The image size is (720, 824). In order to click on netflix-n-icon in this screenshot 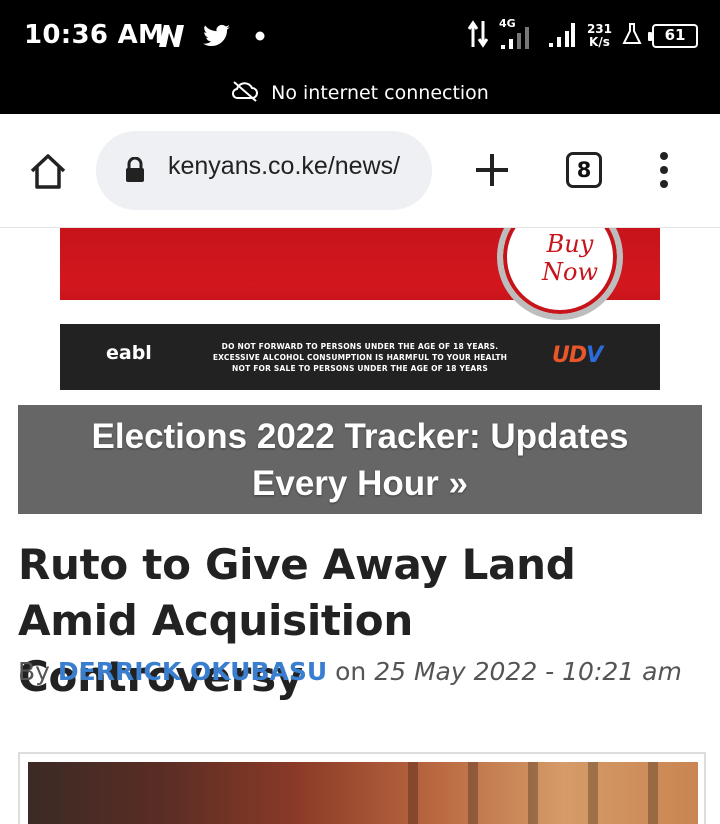, I will do `click(172, 36)`.